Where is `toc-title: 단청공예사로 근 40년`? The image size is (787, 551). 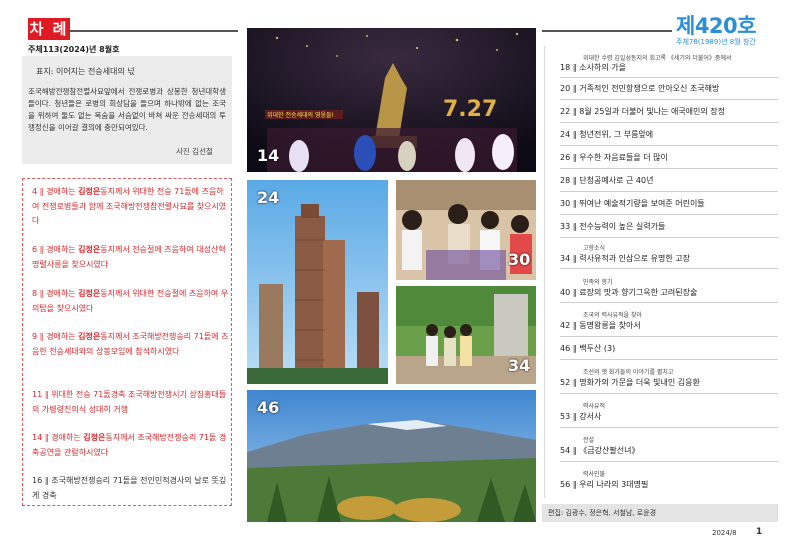 toc-title: 단청공예사로 근 40년 is located at coordinates (616, 180).